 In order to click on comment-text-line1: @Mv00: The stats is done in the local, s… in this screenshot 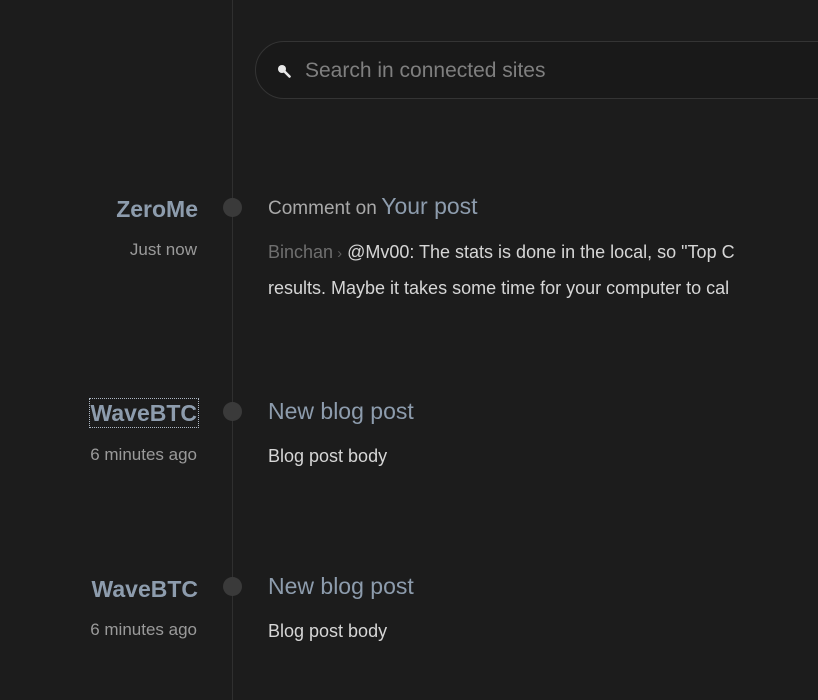, I will do `click(541, 252)`.